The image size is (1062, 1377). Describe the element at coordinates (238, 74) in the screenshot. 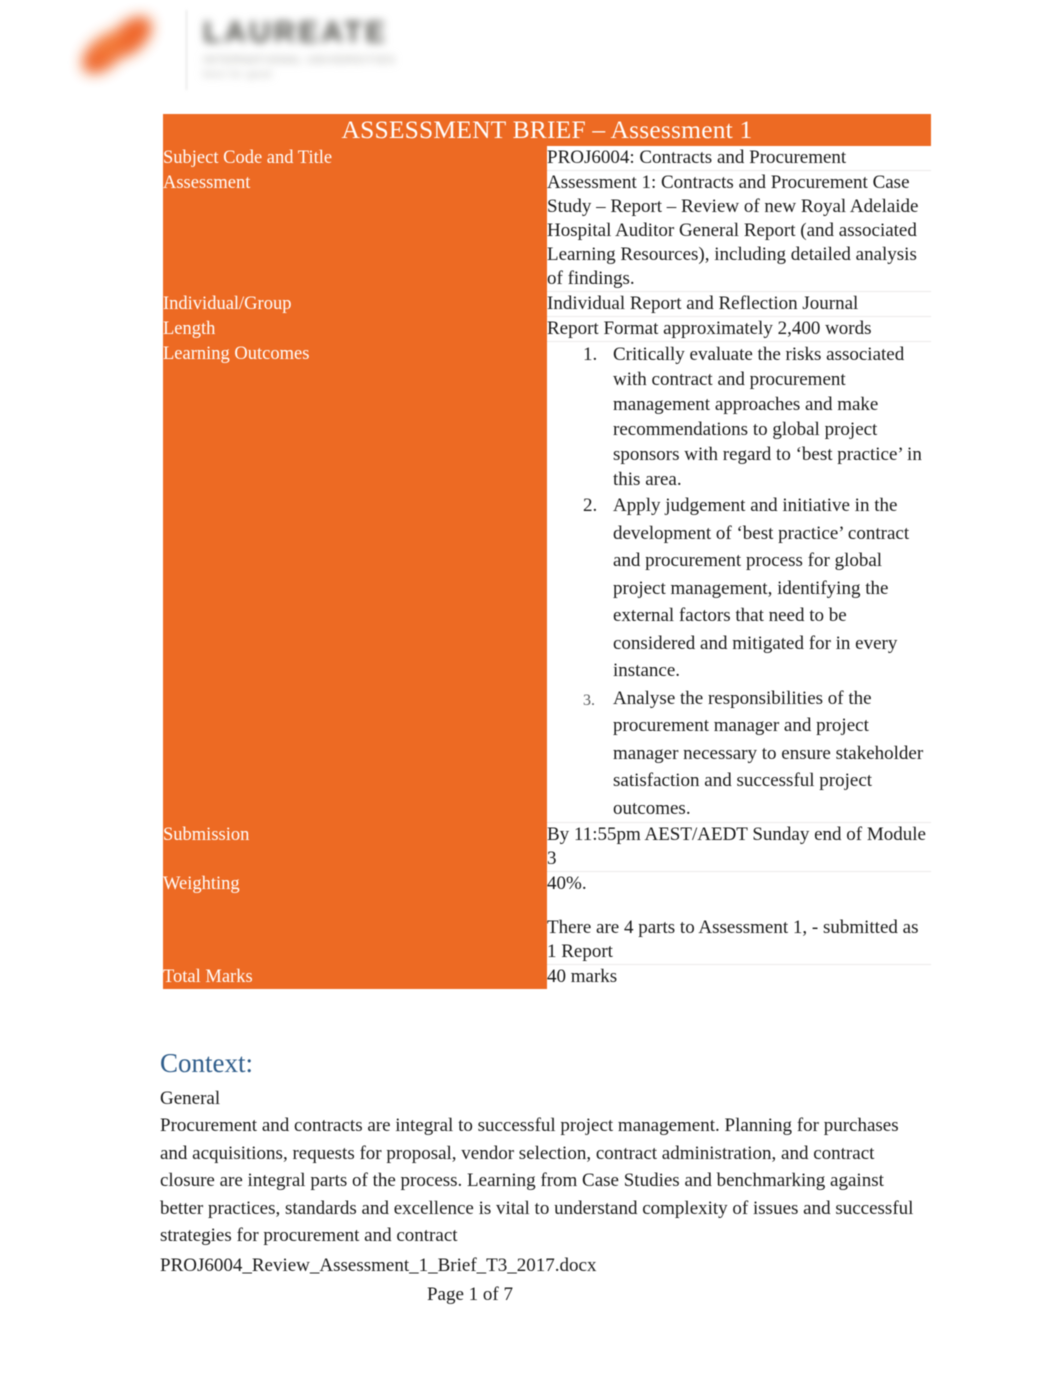

I see `wordmark-tagline-2: here for good` at that location.